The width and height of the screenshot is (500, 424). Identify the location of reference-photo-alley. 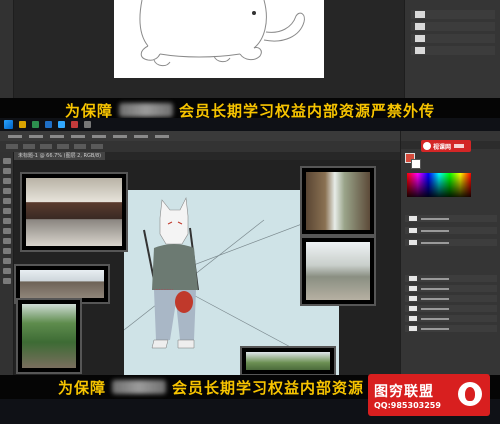
(338, 201).